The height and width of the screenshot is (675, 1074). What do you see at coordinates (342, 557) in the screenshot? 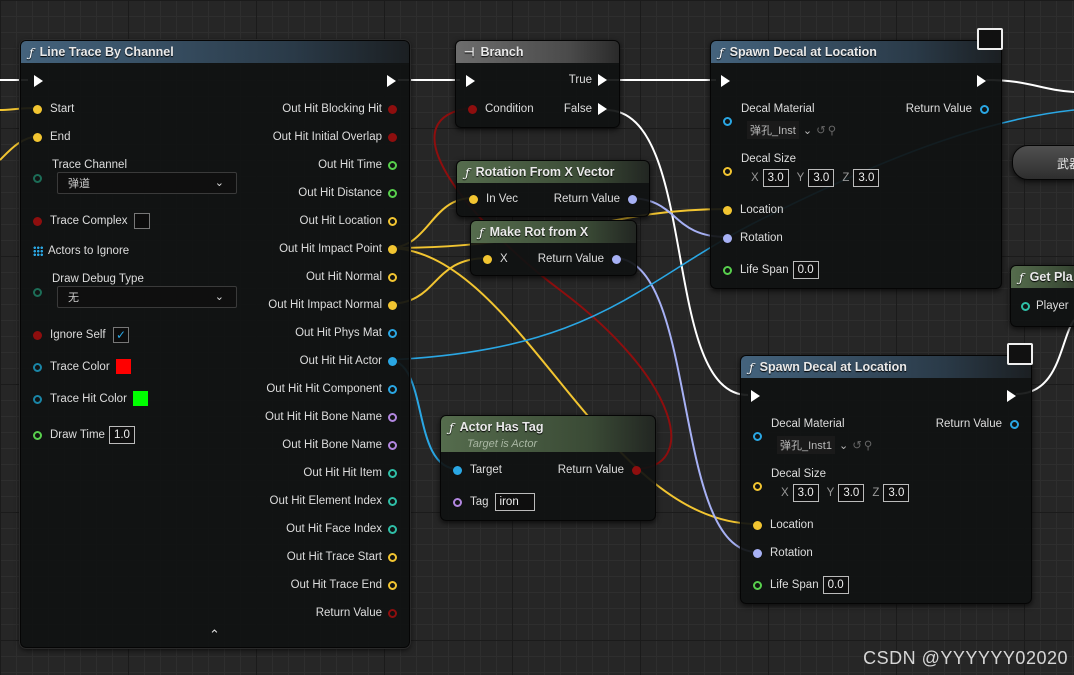
I see `trace-output-pin: Out Hit Trace Start` at bounding box center [342, 557].